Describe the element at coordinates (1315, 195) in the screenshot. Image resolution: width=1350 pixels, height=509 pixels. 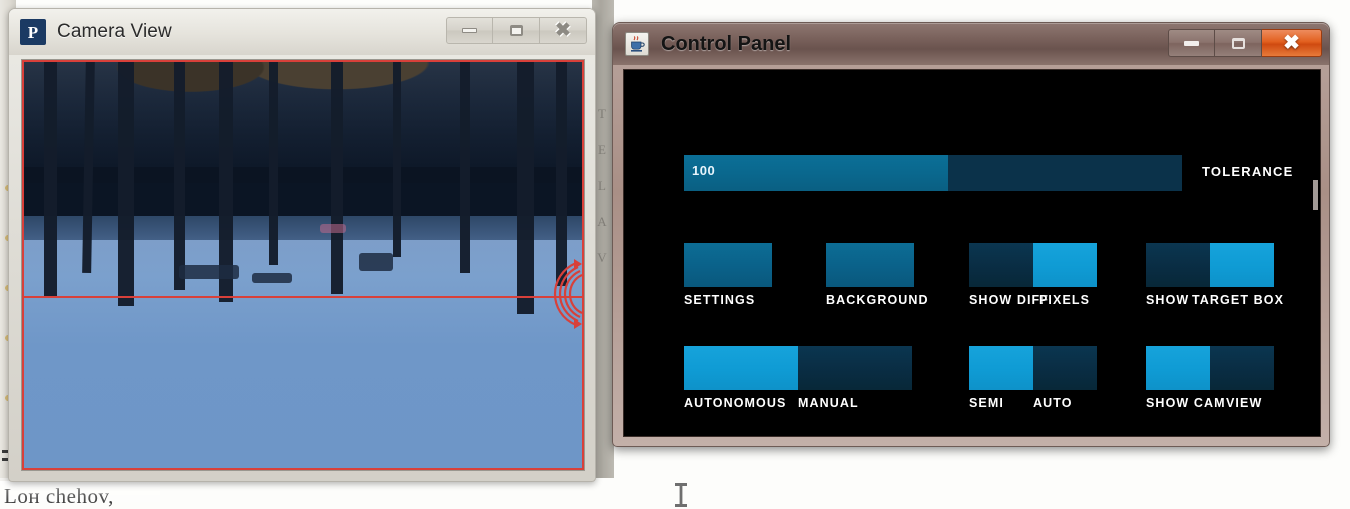
I see `scrollbar-thumb` at that location.